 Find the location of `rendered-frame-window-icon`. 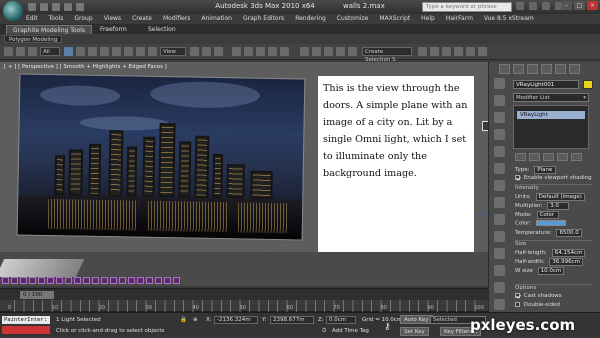

rendered-frame-window-icon is located at coordinates (458, 51).